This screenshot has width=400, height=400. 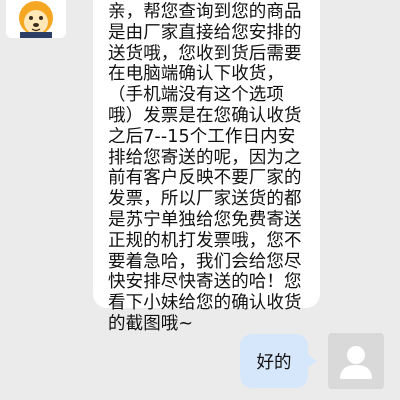 I want to click on lion-mascot-avatar-icon, so click(x=36, y=19).